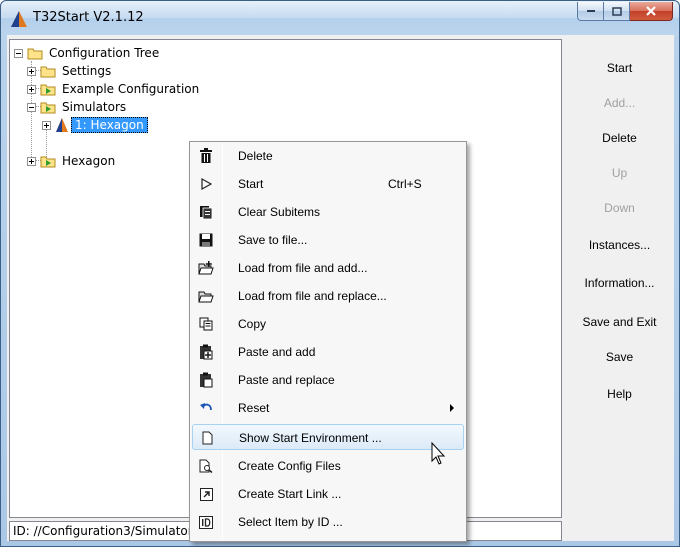  What do you see at coordinates (251, 184) in the screenshot?
I see `menu-item-label: Start` at bounding box center [251, 184].